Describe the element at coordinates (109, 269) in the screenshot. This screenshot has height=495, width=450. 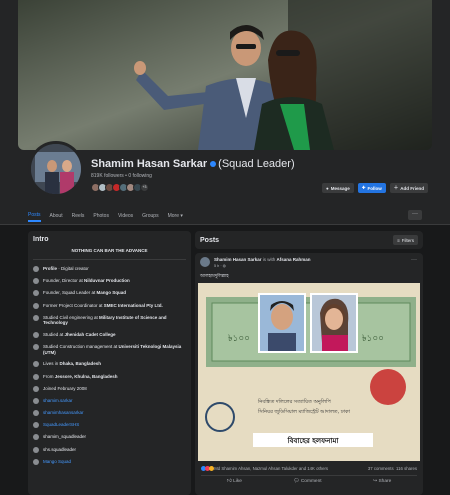
I see `intro-item: Profile · Digital creator` at that location.